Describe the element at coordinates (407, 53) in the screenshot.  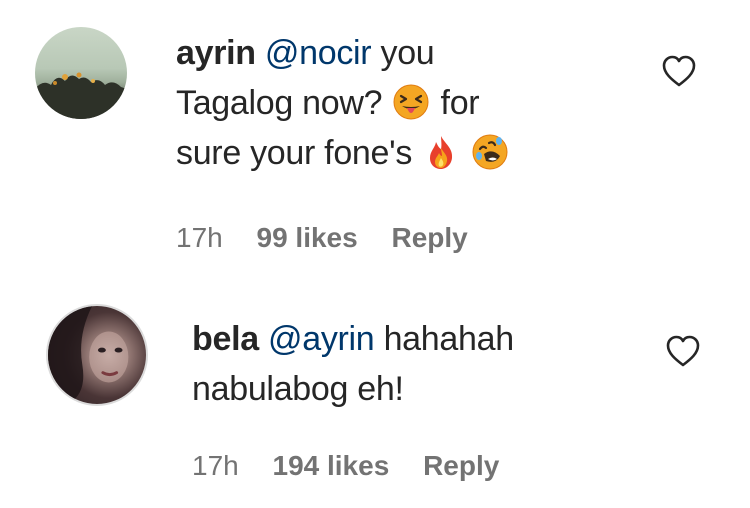
I see `comment-text-segment: you` at that location.